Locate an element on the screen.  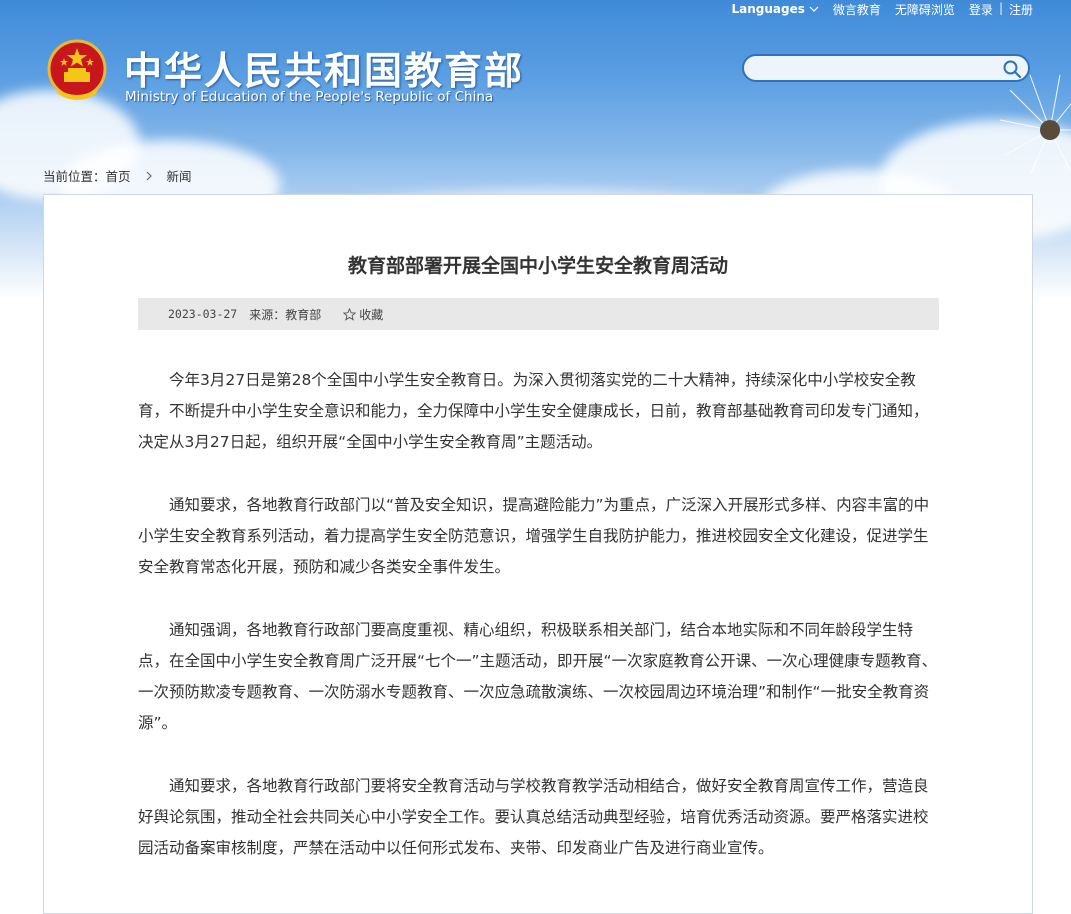
star-icon is located at coordinates (350, 314).